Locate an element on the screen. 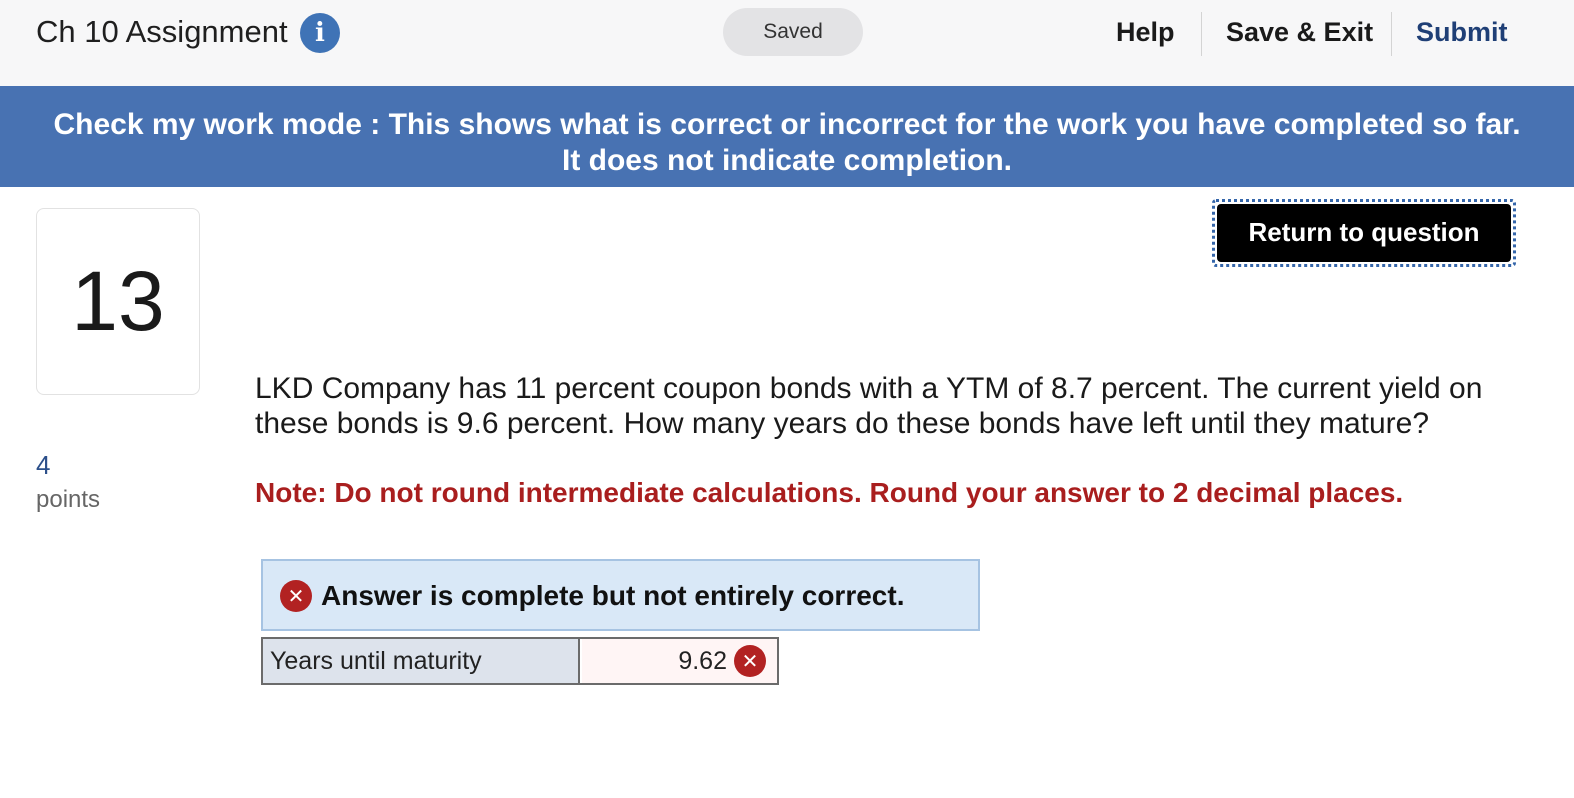  points-value: 4 is located at coordinates (43, 465).